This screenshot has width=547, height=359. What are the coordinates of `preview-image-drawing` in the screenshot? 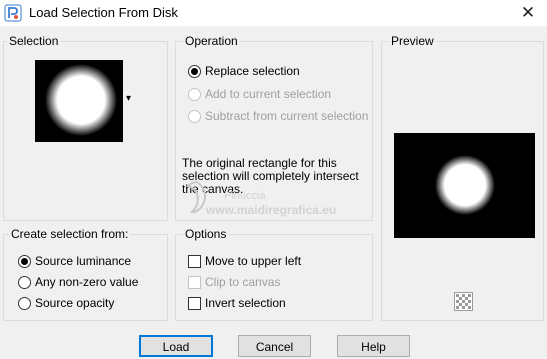 It's located at (464, 185).